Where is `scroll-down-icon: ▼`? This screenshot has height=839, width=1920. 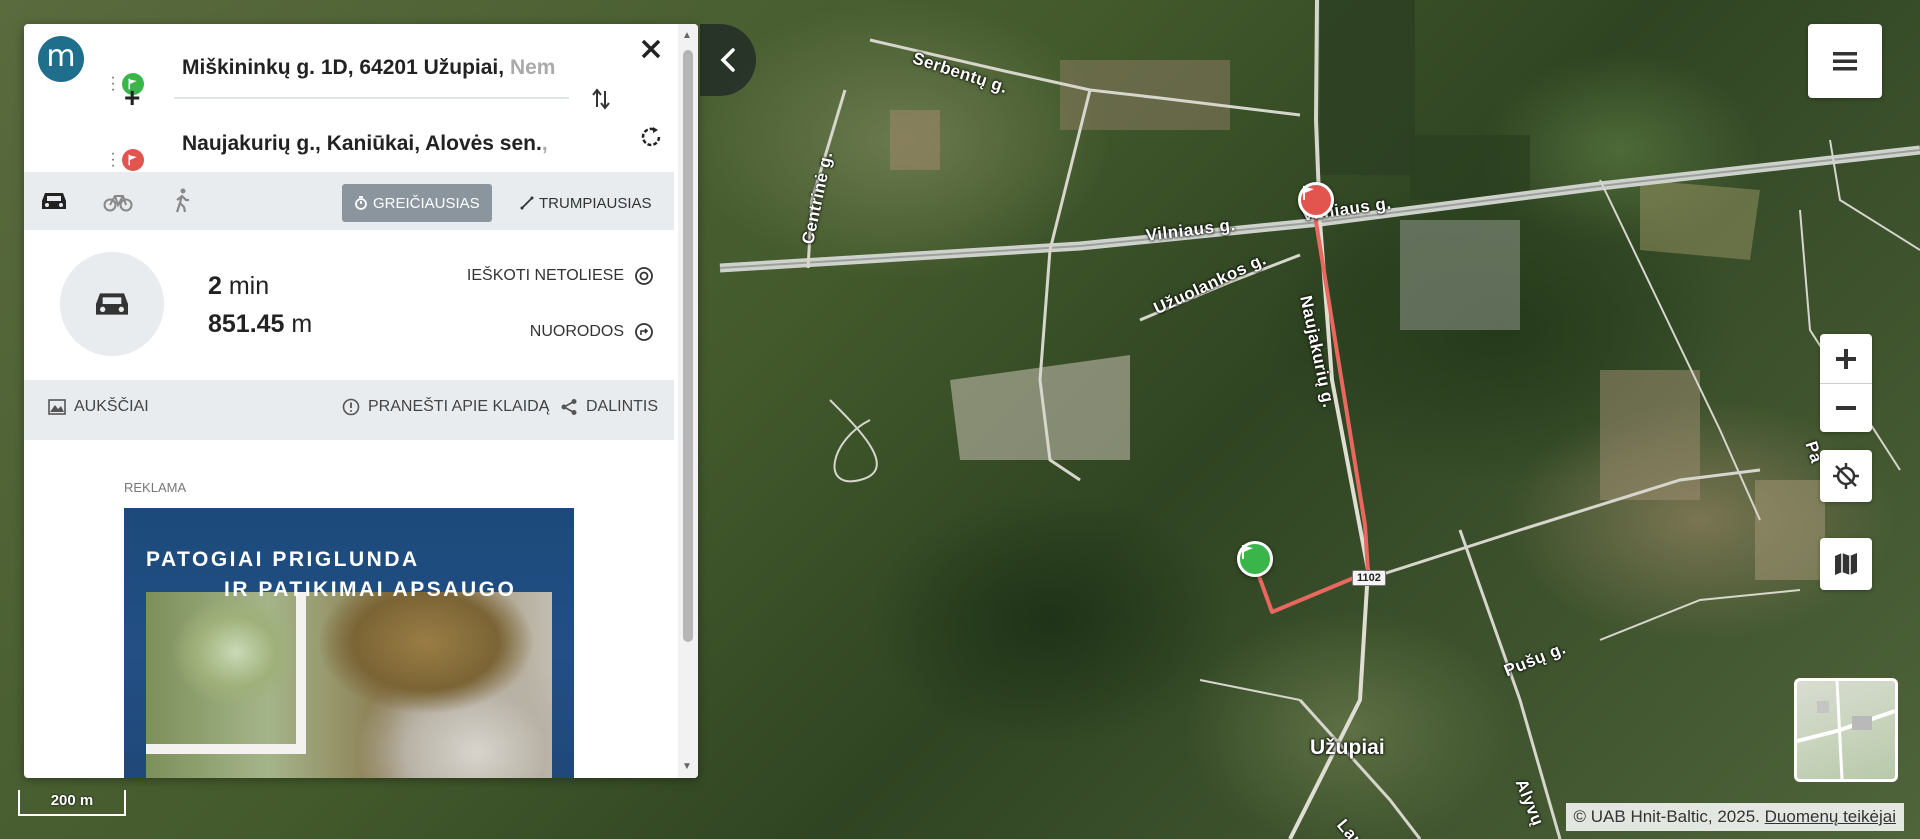
scroll-down-icon: ▼ is located at coordinates (687, 766).